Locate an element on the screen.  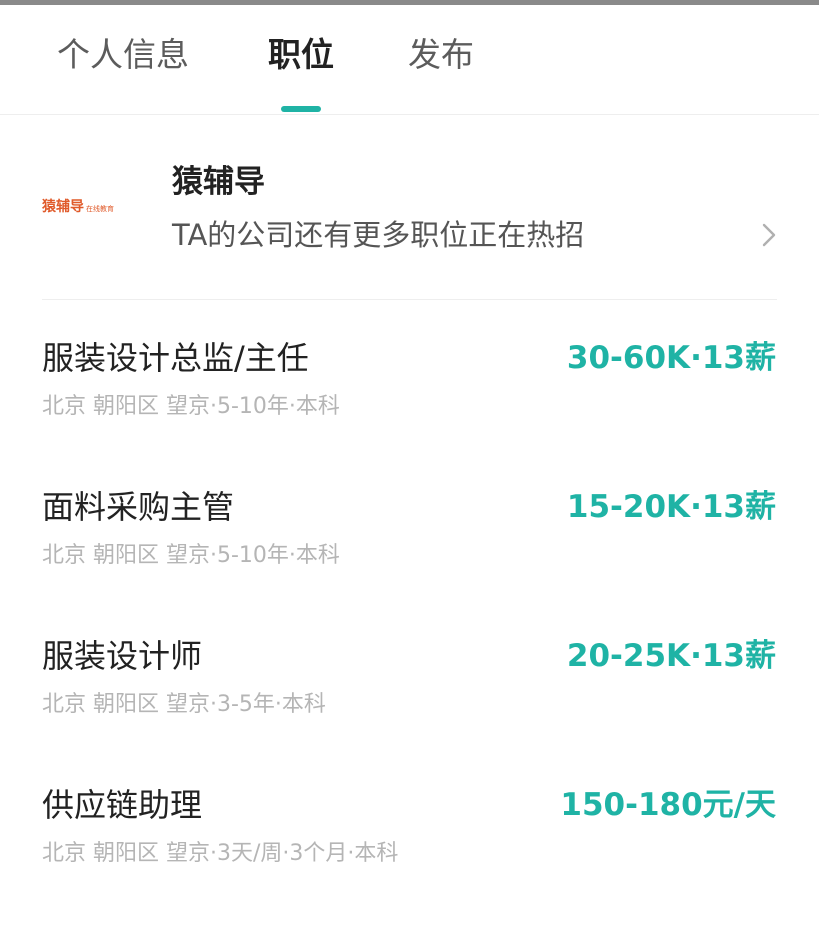
job-salary: 15-20K·13薪 is located at coordinates (671, 507).